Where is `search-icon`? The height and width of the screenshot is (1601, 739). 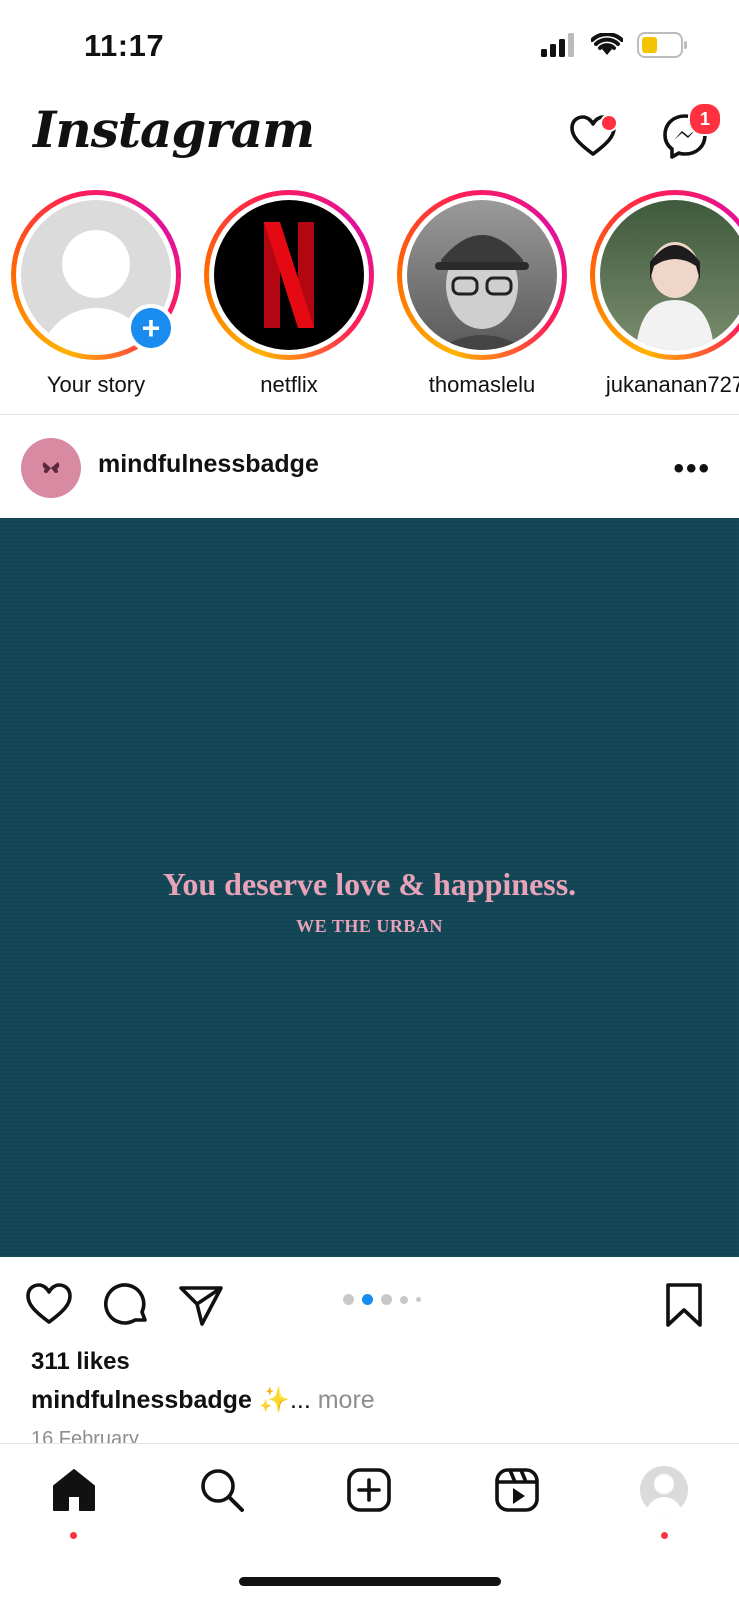
search-icon is located at coordinates (222, 1490).